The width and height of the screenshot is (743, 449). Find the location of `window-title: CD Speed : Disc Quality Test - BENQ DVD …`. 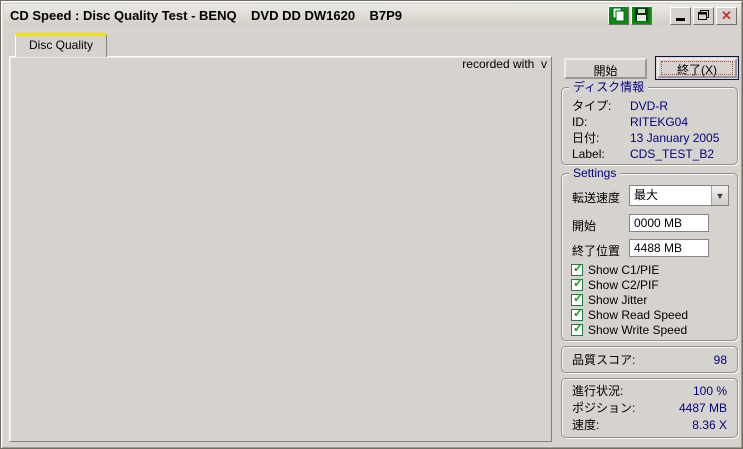

window-title: CD Speed : Disc Quality Test - BENQ DVD … is located at coordinates (206, 15).